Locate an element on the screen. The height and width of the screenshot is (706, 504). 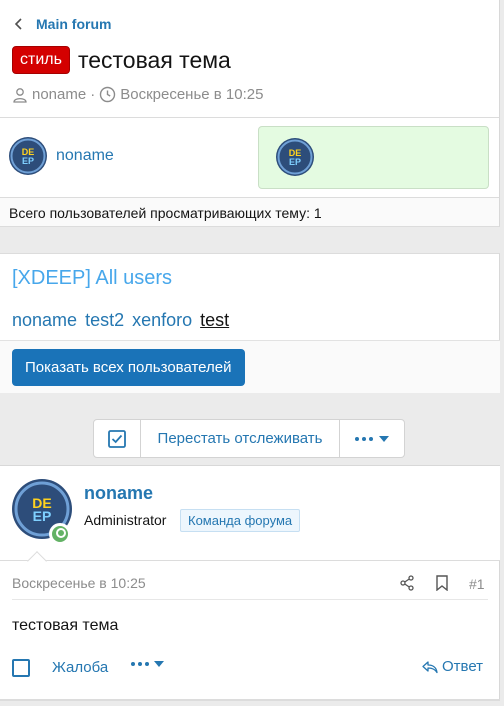
unwatch-button: Перестать отслеживать is located at coordinates (240, 438).